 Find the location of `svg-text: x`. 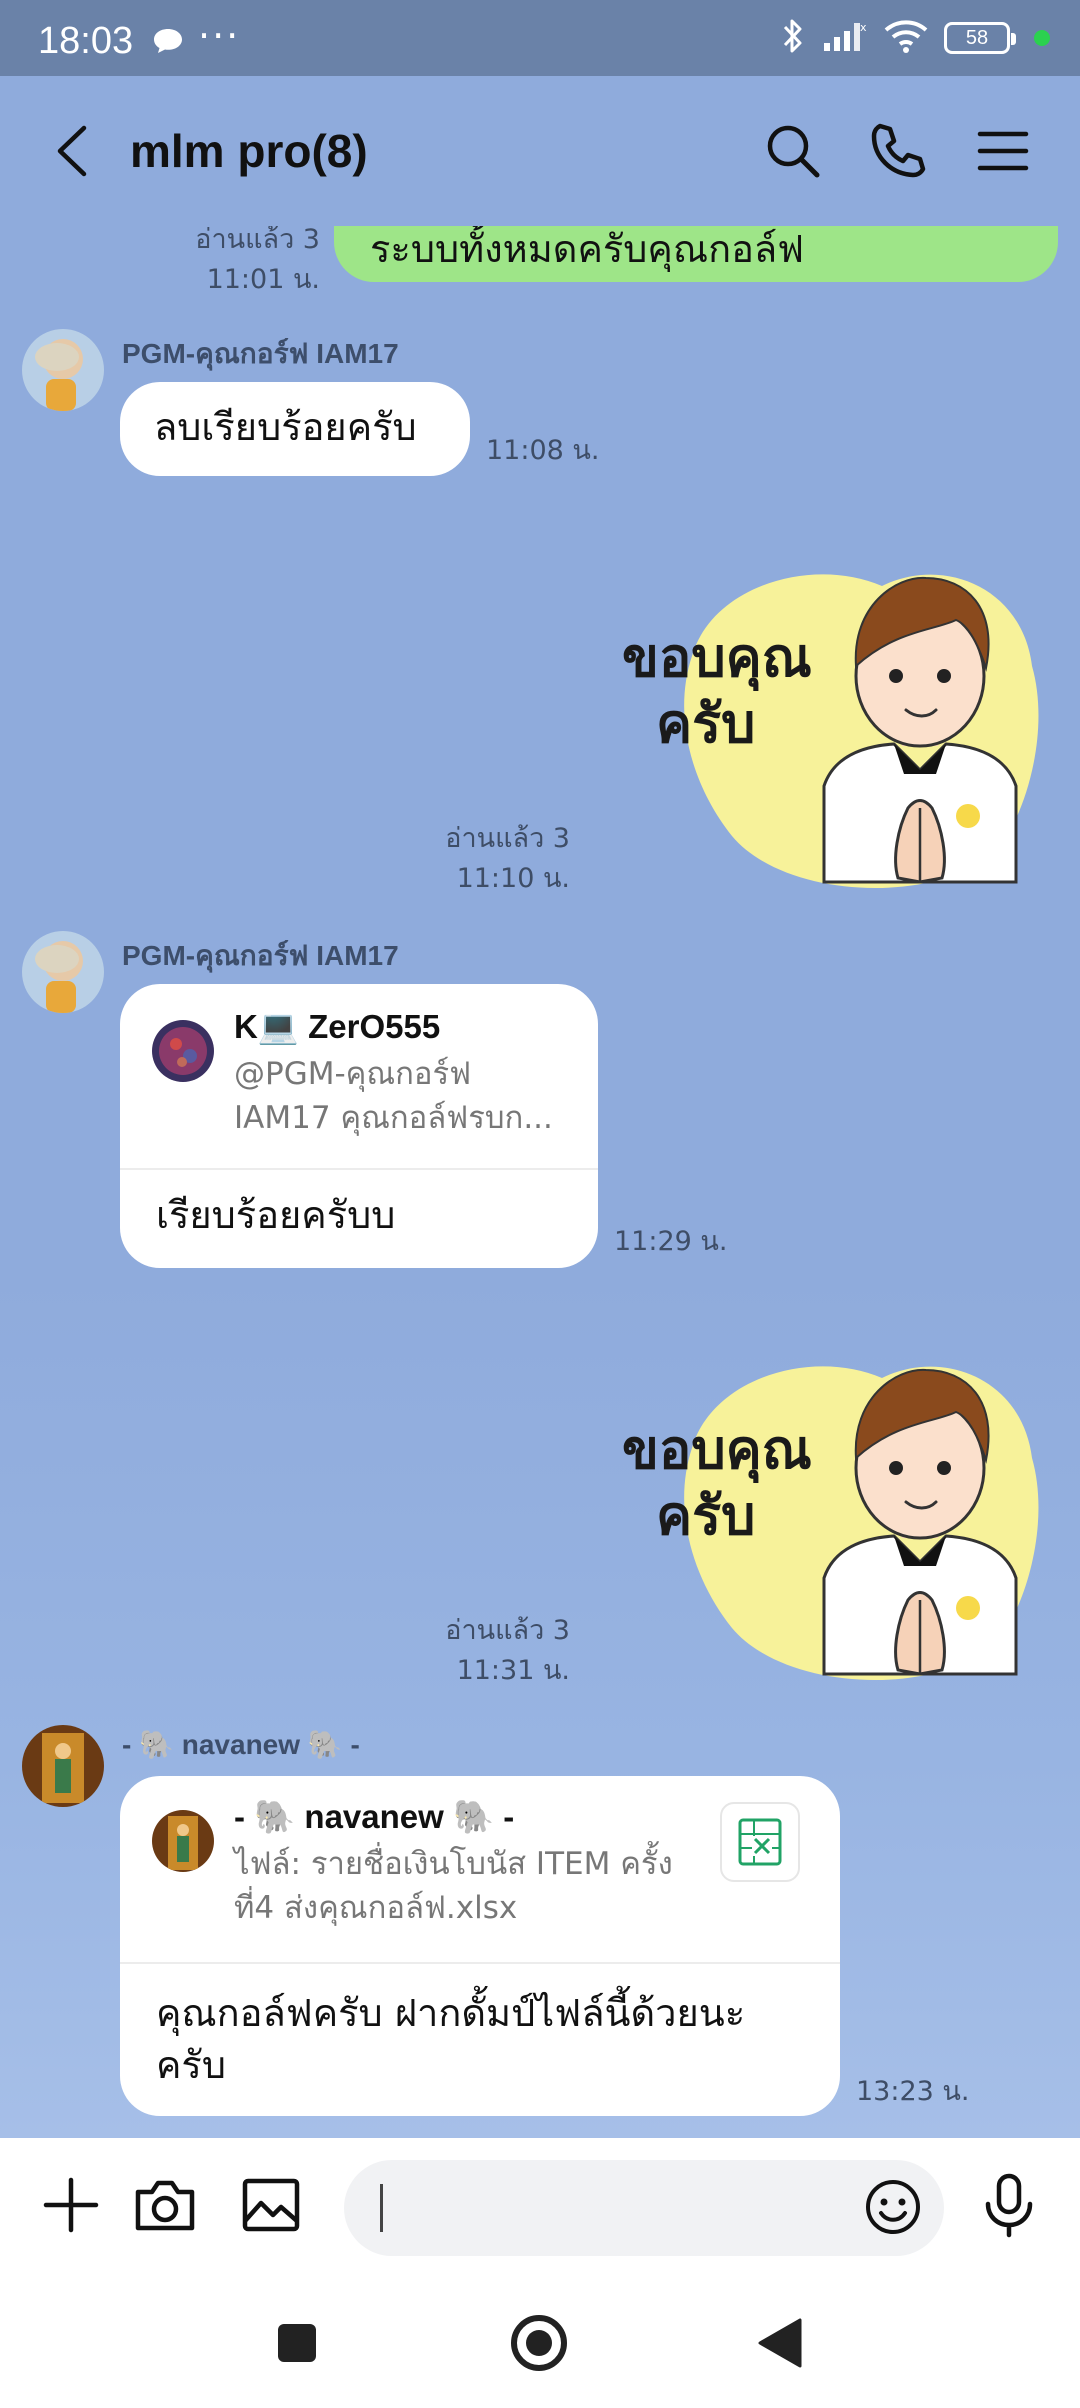

svg-text: x is located at coordinates (863, 27).